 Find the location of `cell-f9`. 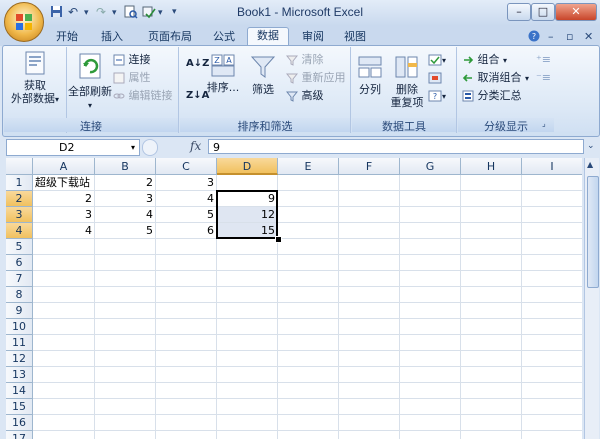

cell-f9 is located at coordinates (369, 311).